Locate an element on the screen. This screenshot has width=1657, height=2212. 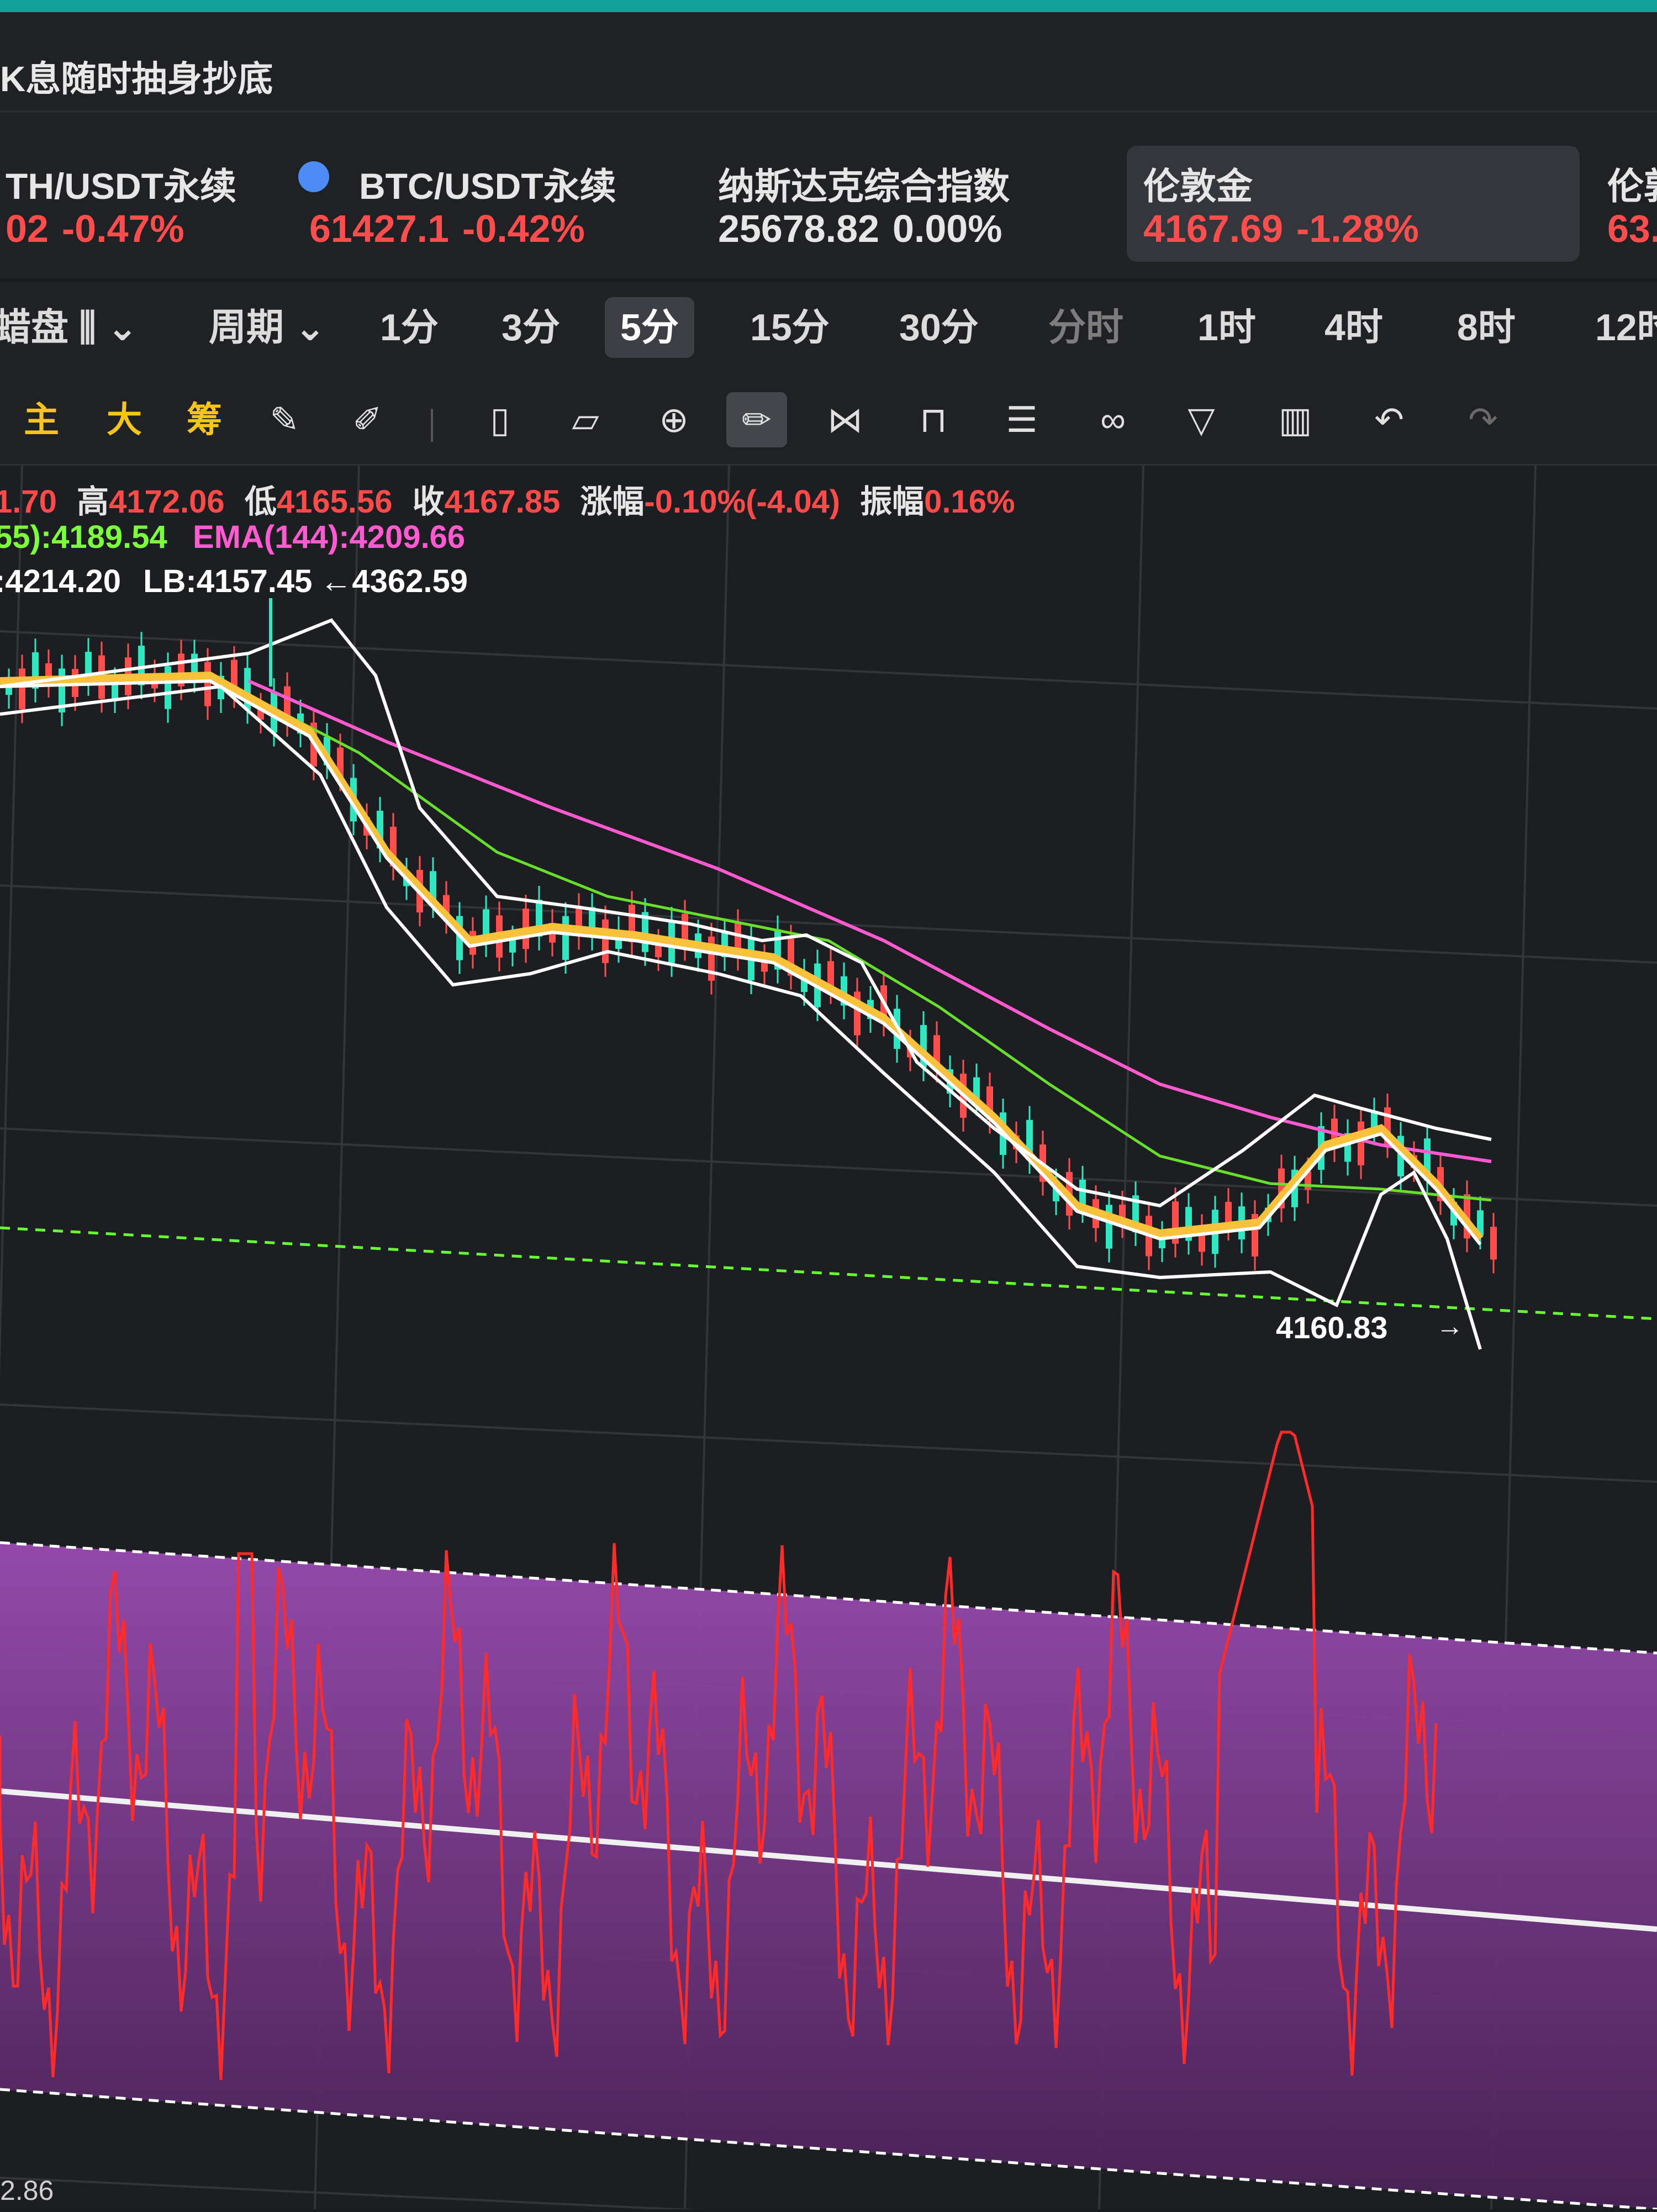
ticker-change: 0.00% is located at coordinates (947, 228).